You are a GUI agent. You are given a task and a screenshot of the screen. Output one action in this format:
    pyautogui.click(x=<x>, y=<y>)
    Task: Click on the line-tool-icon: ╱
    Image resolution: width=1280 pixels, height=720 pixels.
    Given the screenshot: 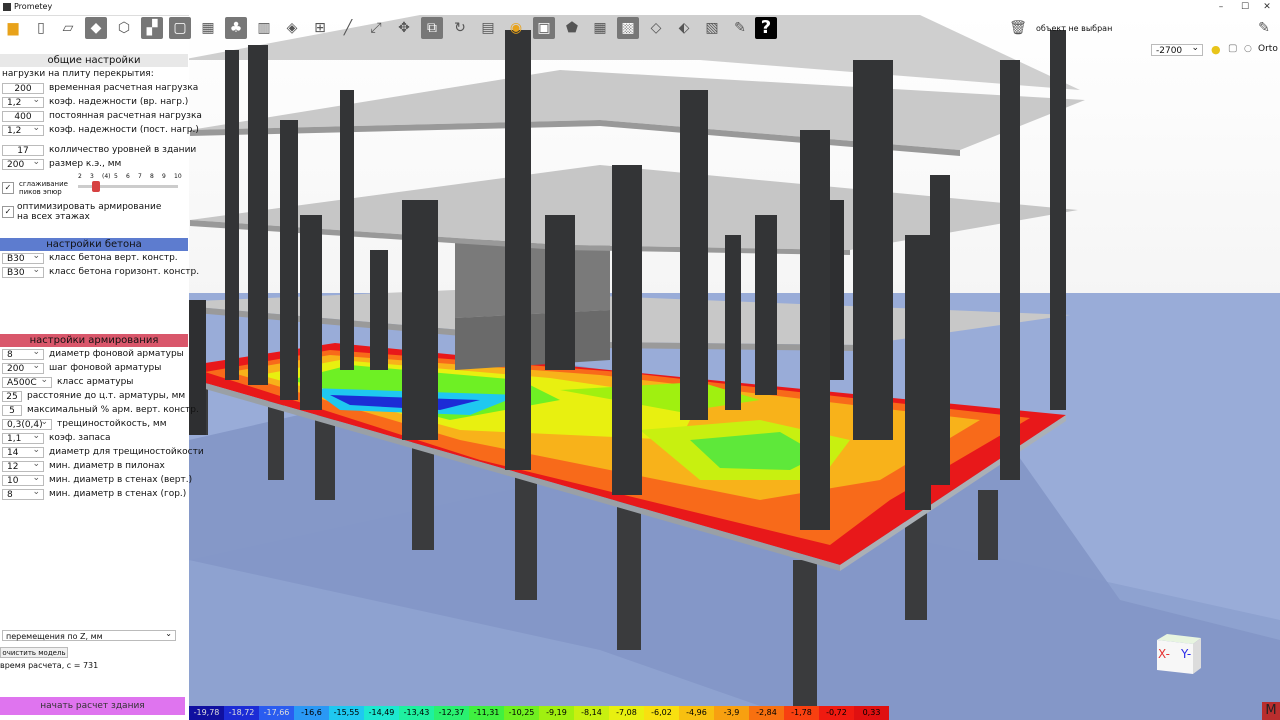 What is the action you would take?
    pyautogui.click(x=348, y=28)
    